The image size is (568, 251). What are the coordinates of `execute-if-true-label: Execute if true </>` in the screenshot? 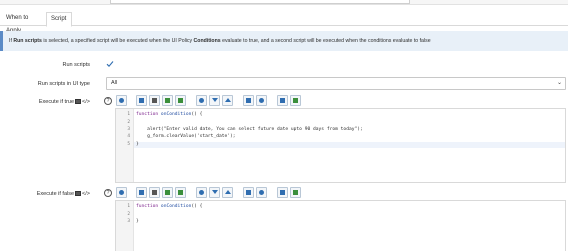 It's located at (64, 102).